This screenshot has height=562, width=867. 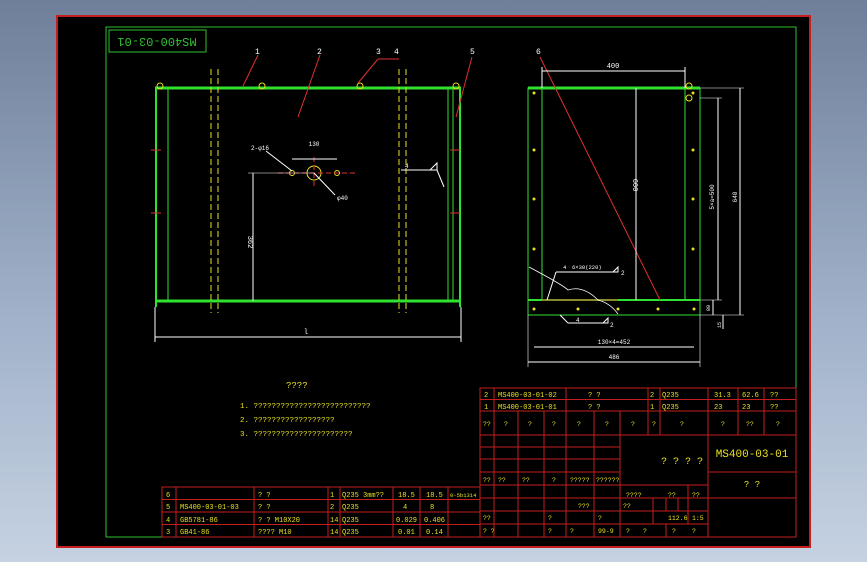 I want to click on leader-6: 6, so click(x=538, y=52).